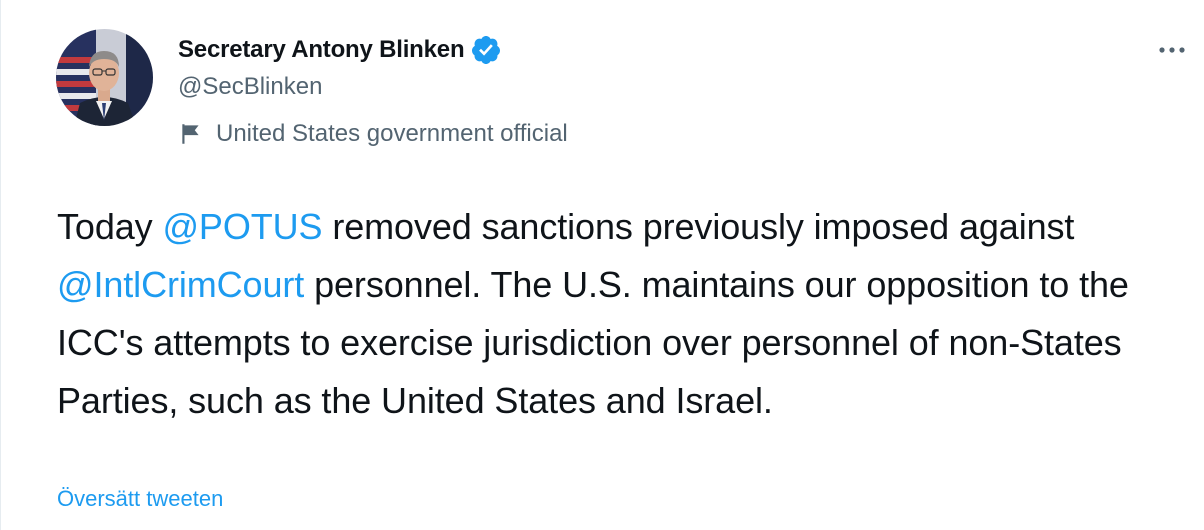 The width and height of the screenshot is (1204, 530). I want to click on mention-intlcrimcourt-link: @IntlCrimCourt, so click(180, 284).